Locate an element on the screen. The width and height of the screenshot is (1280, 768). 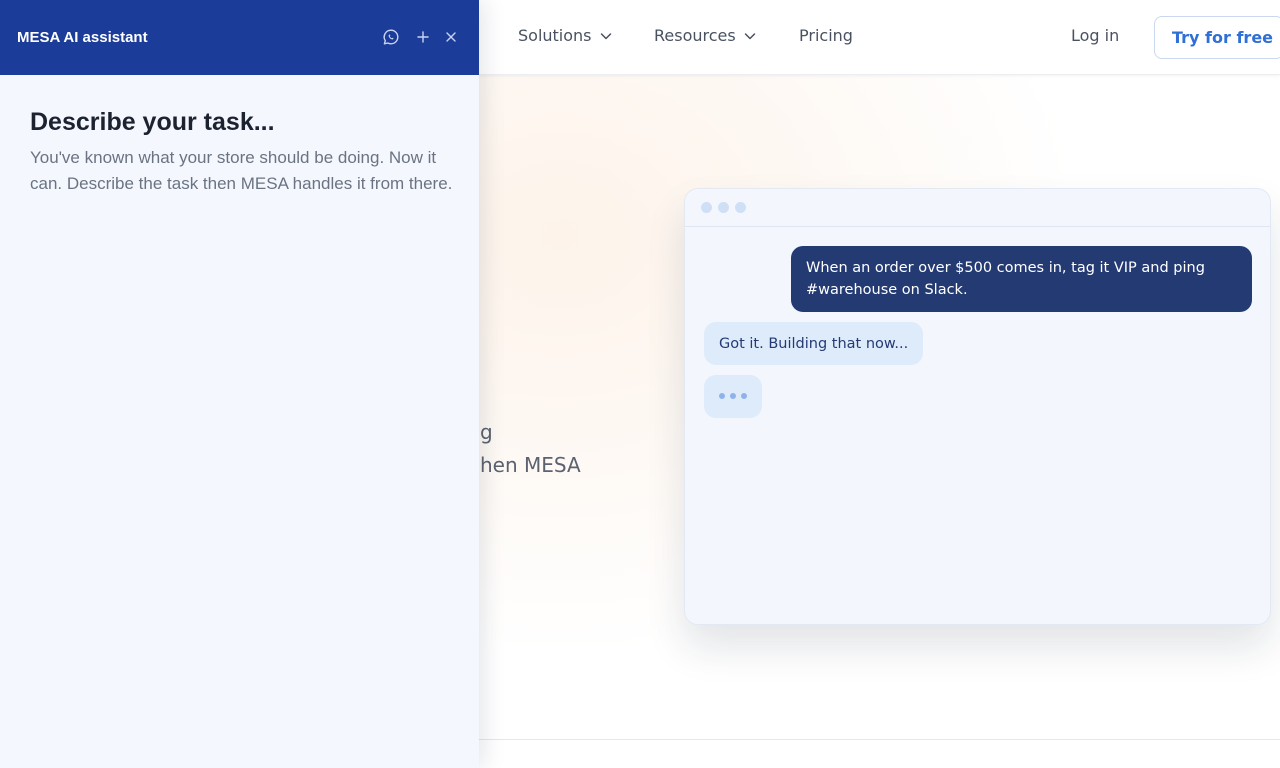
nav-solutions-label: Solutions is located at coordinates (555, 35).